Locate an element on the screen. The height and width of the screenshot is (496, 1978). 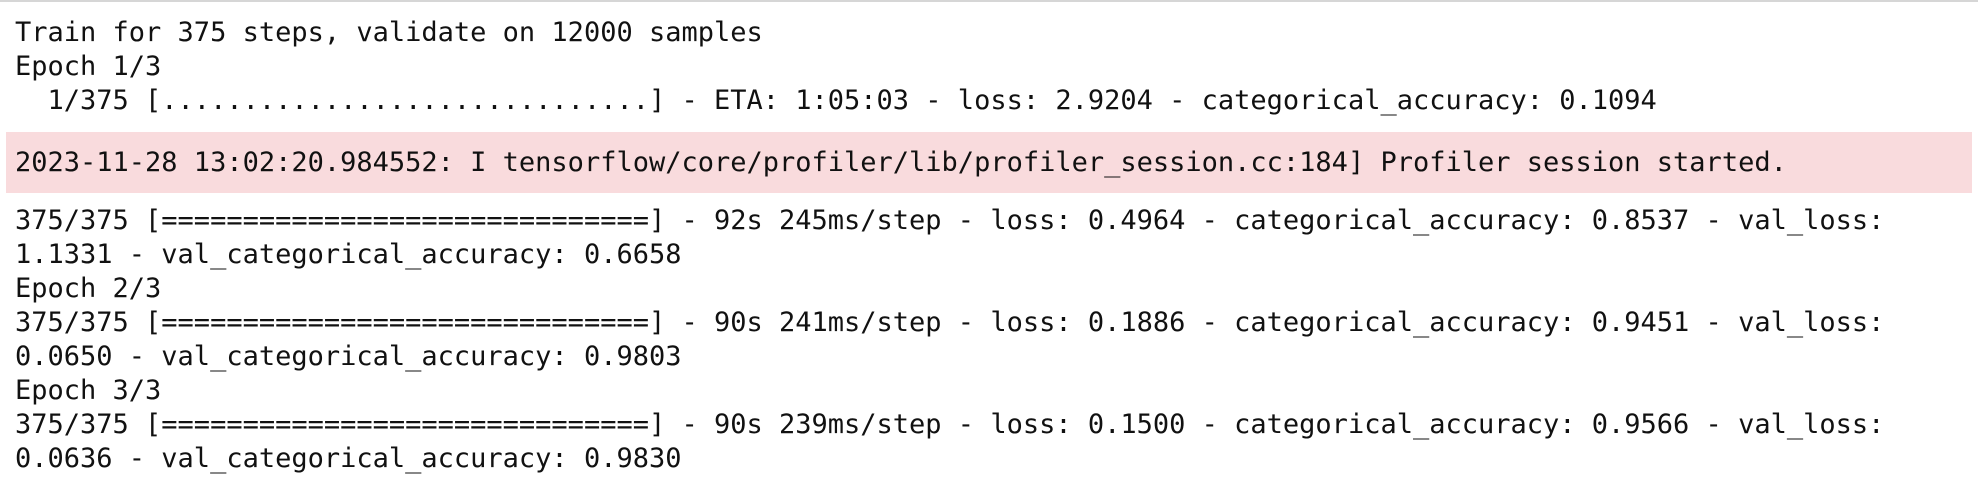
output-line-epoch-2: Epoch 2/3 is located at coordinates (88, 288).